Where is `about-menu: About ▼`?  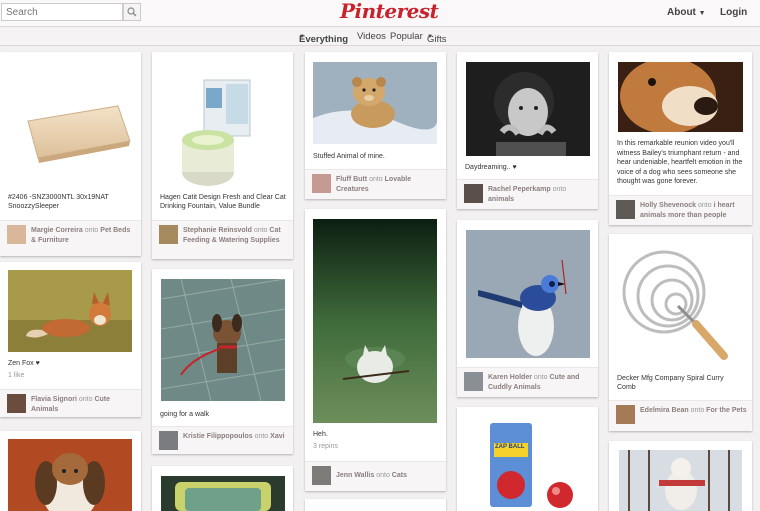
about-menu: About ▼ is located at coordinates (686, 12).